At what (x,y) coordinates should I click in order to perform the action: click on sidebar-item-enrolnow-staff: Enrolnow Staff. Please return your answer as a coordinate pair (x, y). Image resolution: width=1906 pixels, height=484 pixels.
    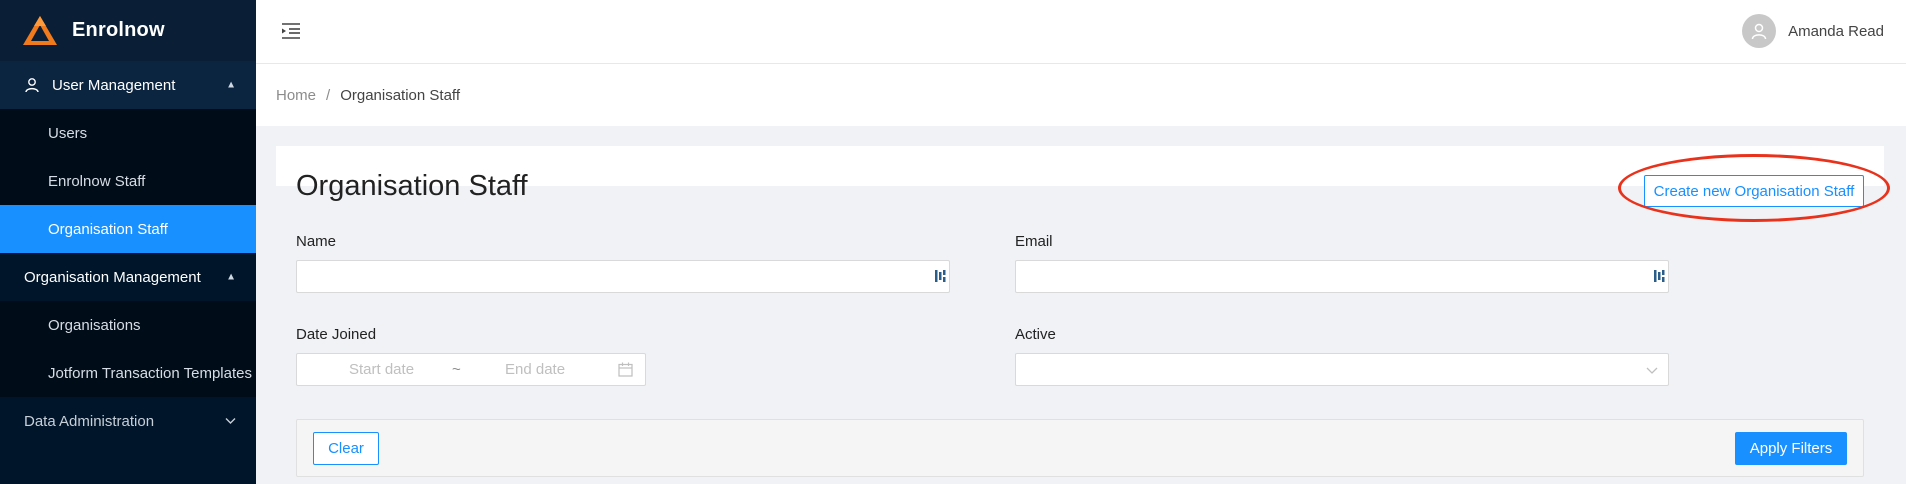
    Looking at the image, I should click on (128, 181).